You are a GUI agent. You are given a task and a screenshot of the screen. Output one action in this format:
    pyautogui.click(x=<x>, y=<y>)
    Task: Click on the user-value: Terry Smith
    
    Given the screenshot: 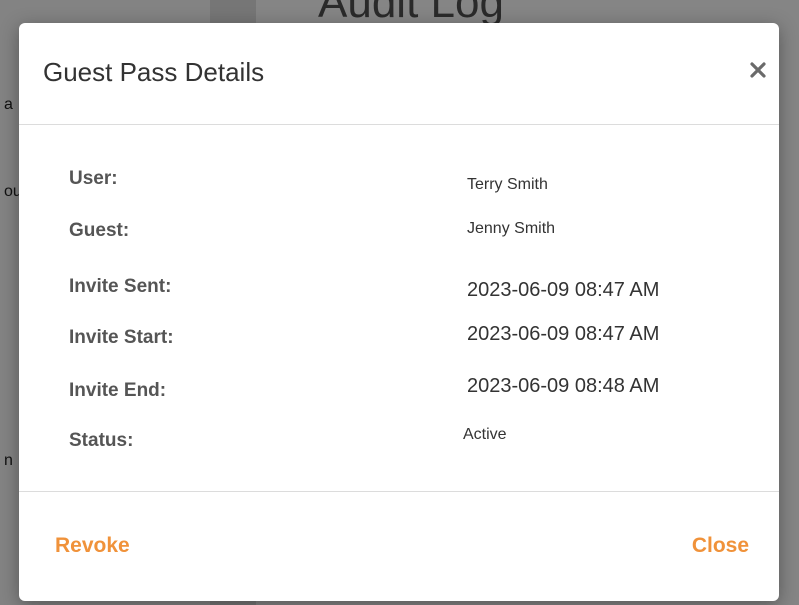 What is the action you would take?
    pyautogui.click(x=507, y=184)
    